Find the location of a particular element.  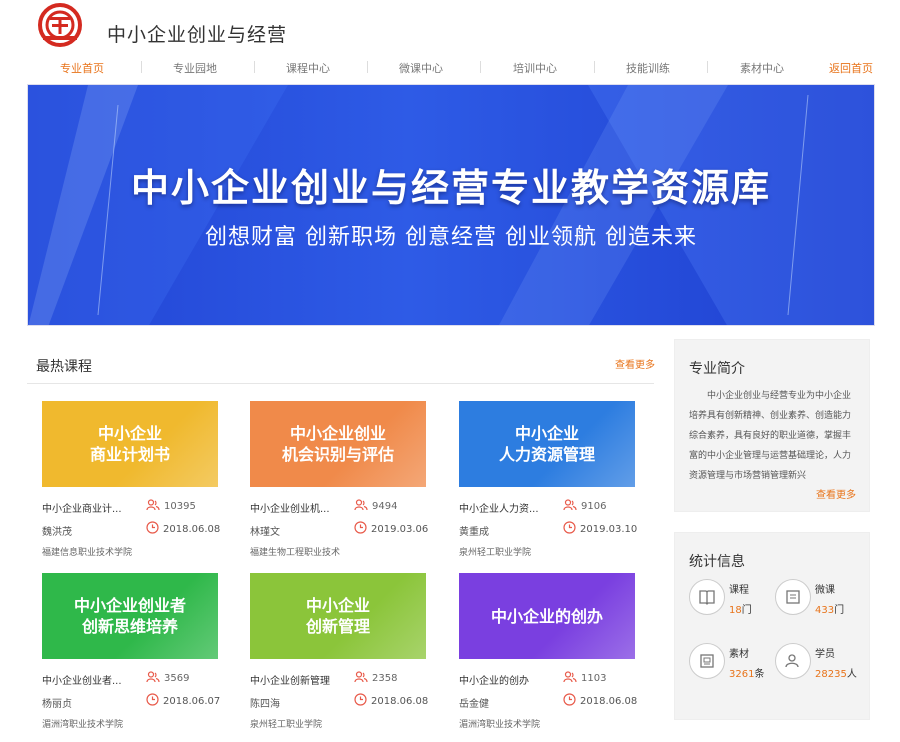

header: 中小企业创业与经营 is located at coordinates (450, 28).